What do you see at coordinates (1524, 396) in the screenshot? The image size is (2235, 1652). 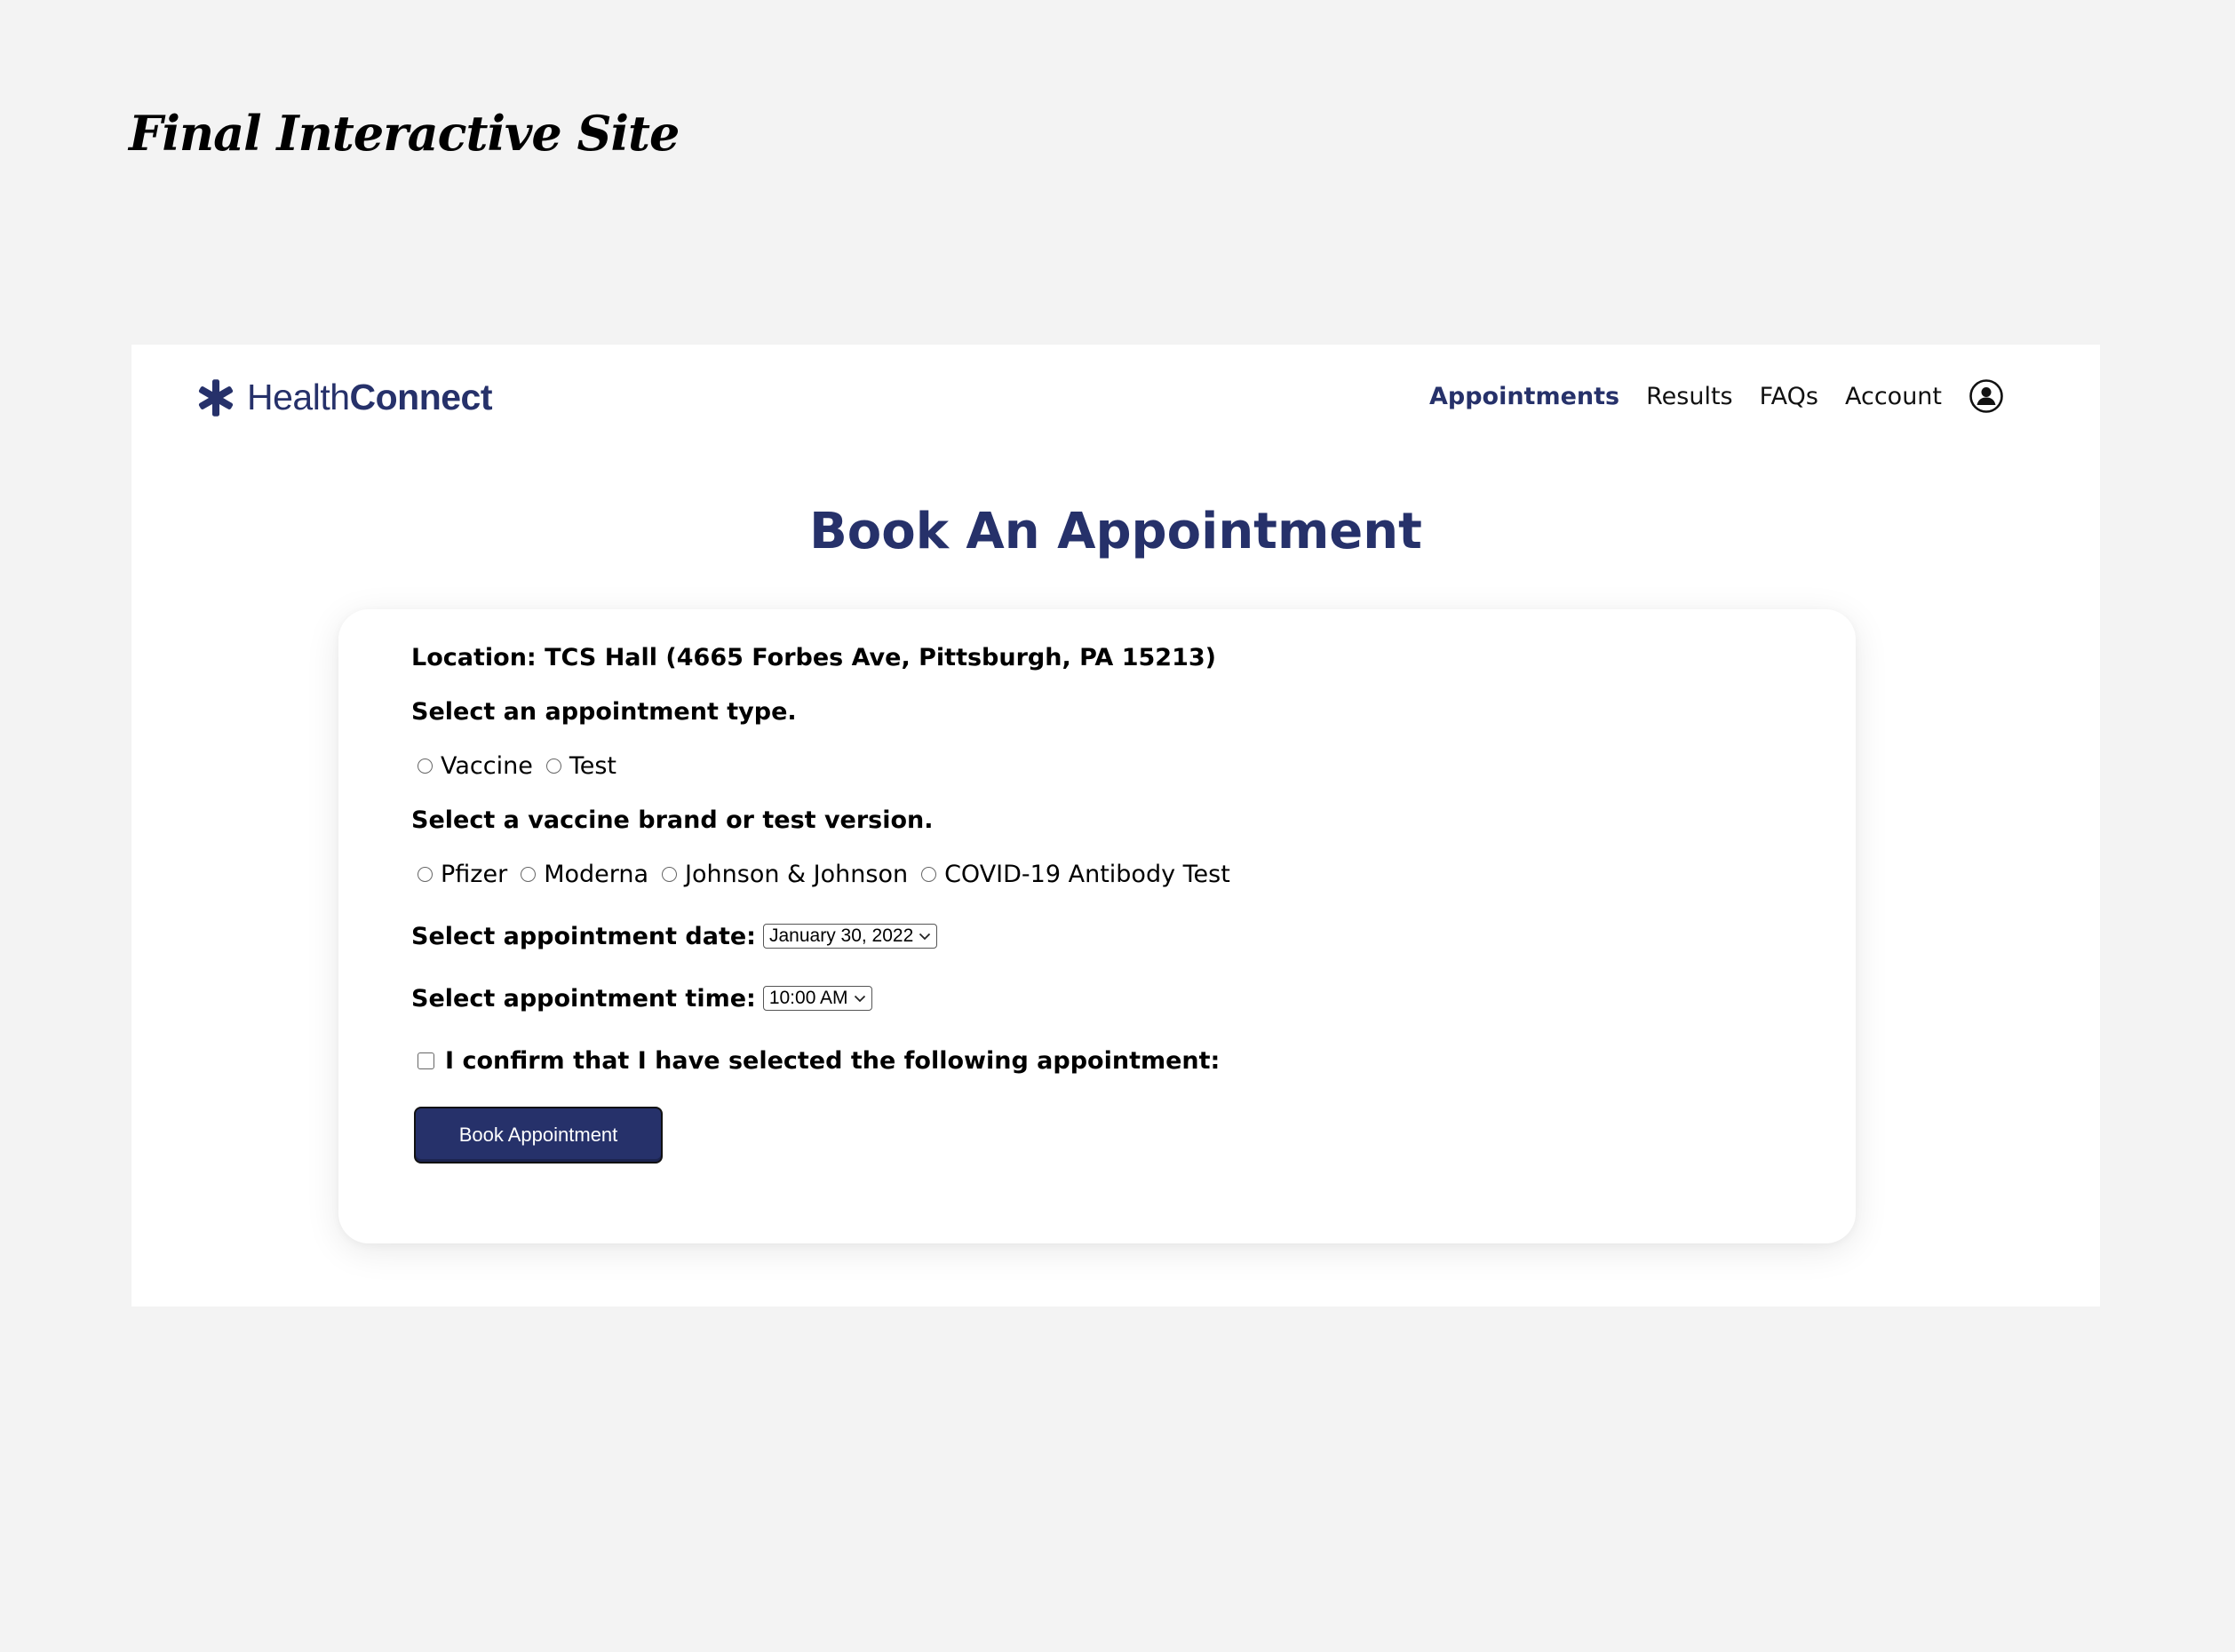 I see `nav-appointments: Appointments` at bounding box center [1524, 396].